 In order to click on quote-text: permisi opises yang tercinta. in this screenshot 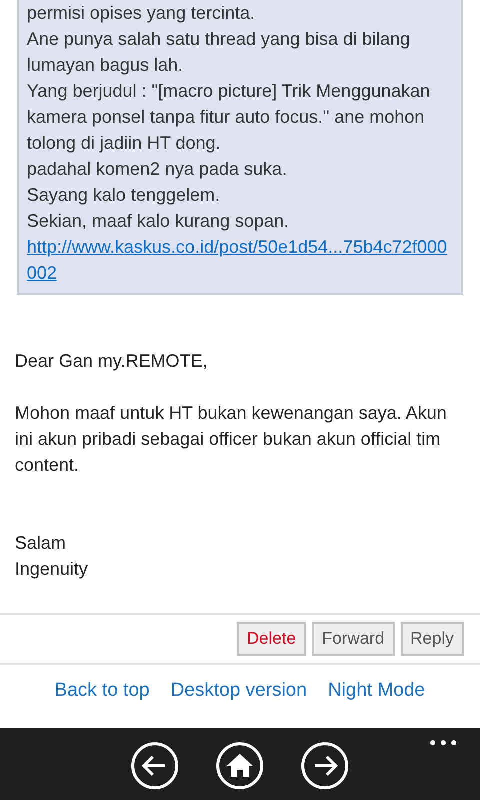, I will do `click(141, 13)`.